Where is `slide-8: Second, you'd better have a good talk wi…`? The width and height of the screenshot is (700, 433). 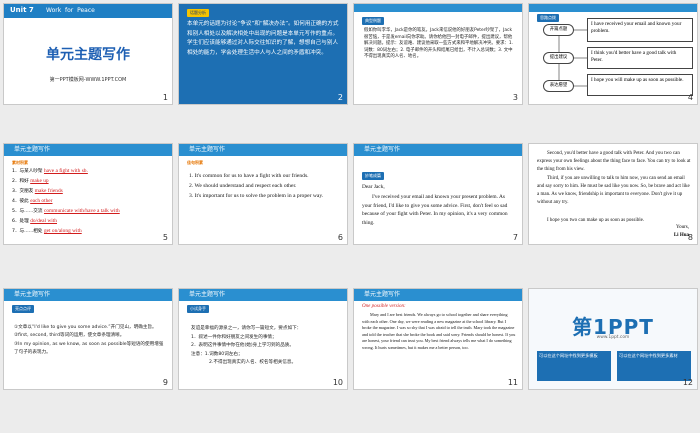 slide-8: Second, you'd better have a good talk wi… is located at coordinates (613, 194).